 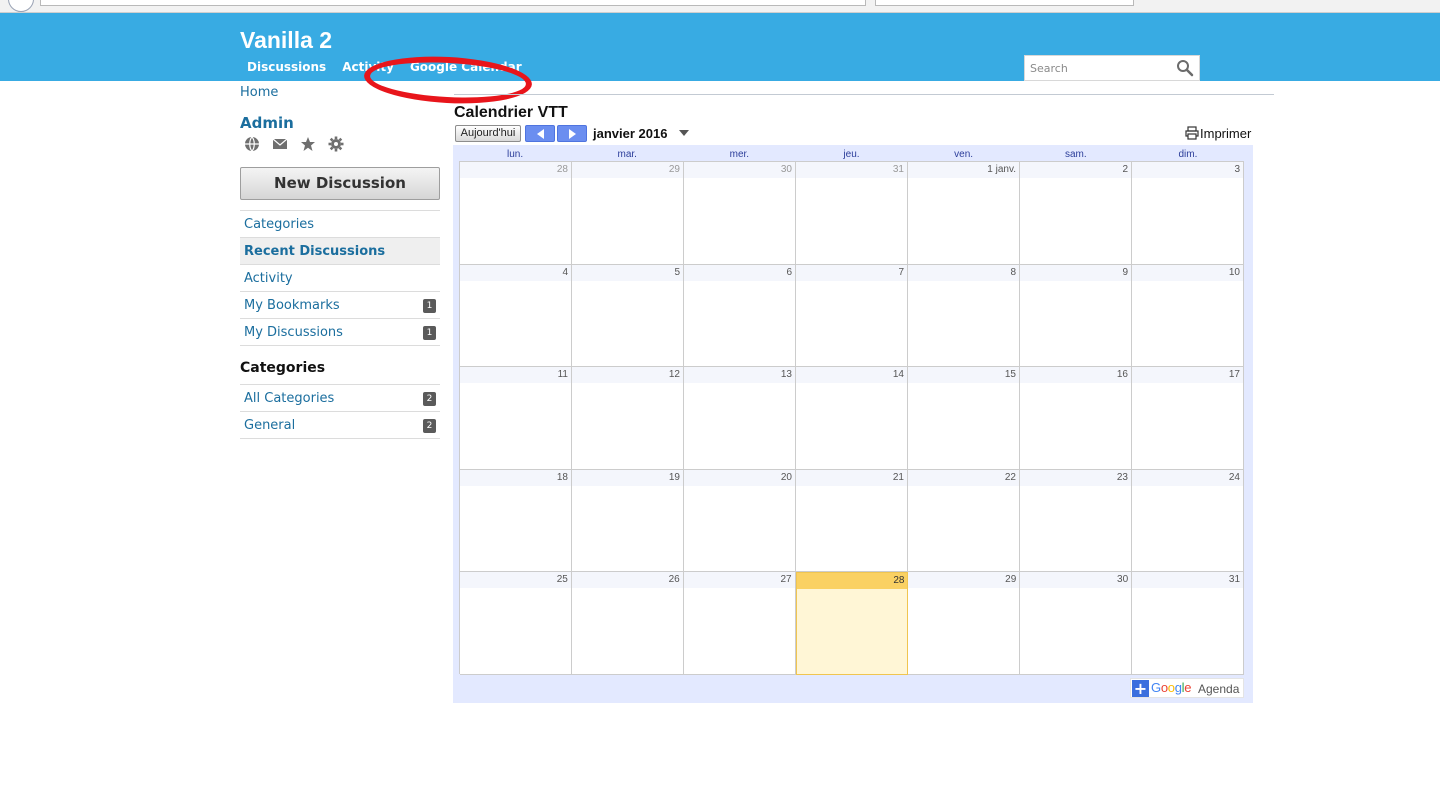 I want to click on weekday-label: mar., so click(x=627, y=154).